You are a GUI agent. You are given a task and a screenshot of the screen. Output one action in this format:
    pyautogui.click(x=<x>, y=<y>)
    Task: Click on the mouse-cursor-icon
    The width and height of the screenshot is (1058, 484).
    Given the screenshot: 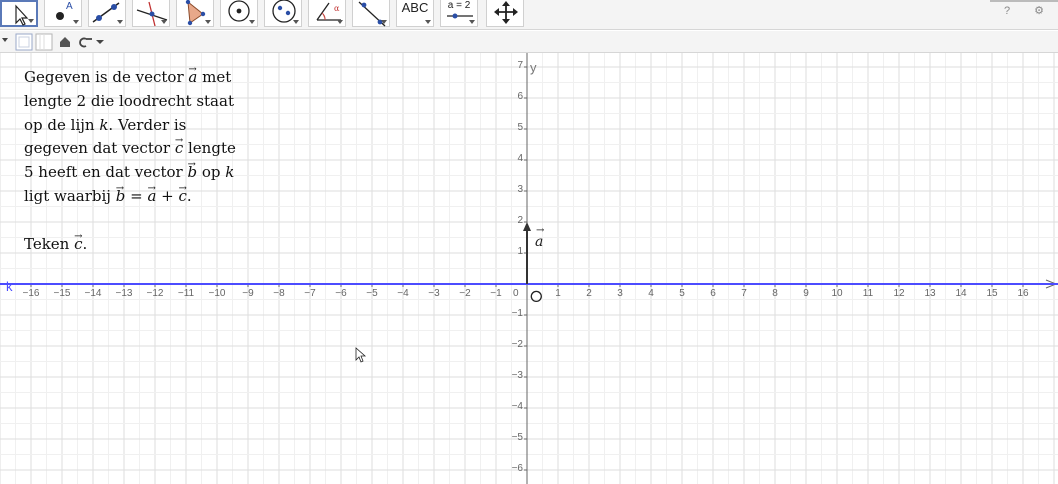 What is the action you would take?
    pyautogui.click(x=361, y=355)
    